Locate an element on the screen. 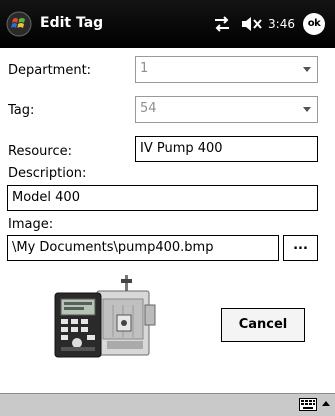  speaker-muted-icon is located at coordinates (253, 24).